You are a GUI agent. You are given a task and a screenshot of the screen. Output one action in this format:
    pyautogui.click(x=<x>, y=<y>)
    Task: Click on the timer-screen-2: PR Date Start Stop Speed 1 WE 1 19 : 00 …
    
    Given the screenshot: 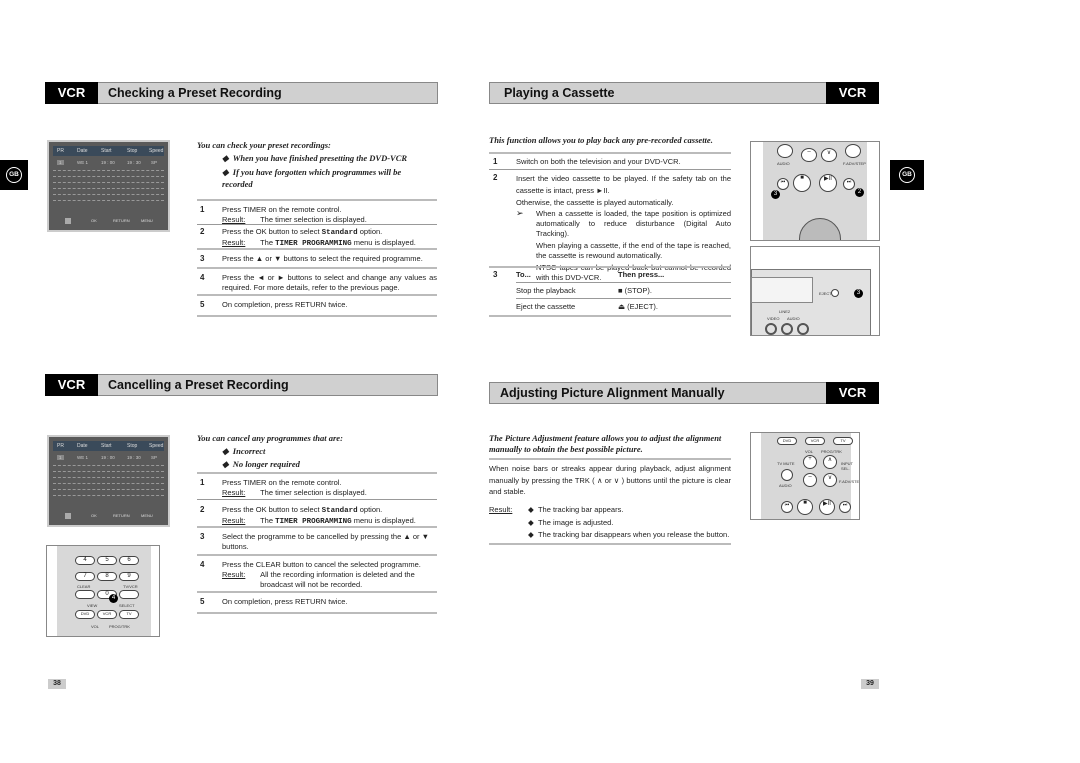 What is the action you would take?
    pyautogui.click(x=108, y=481)
    